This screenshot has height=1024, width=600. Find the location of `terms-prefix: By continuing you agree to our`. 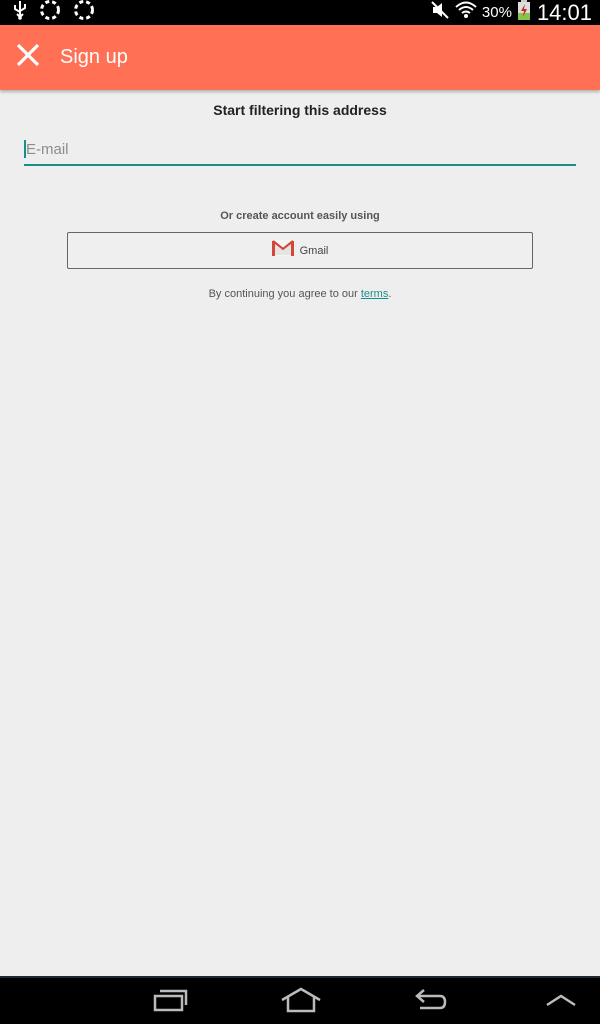

terms-prefix: By continuing you agree to our is located at coordinates (284, 294).